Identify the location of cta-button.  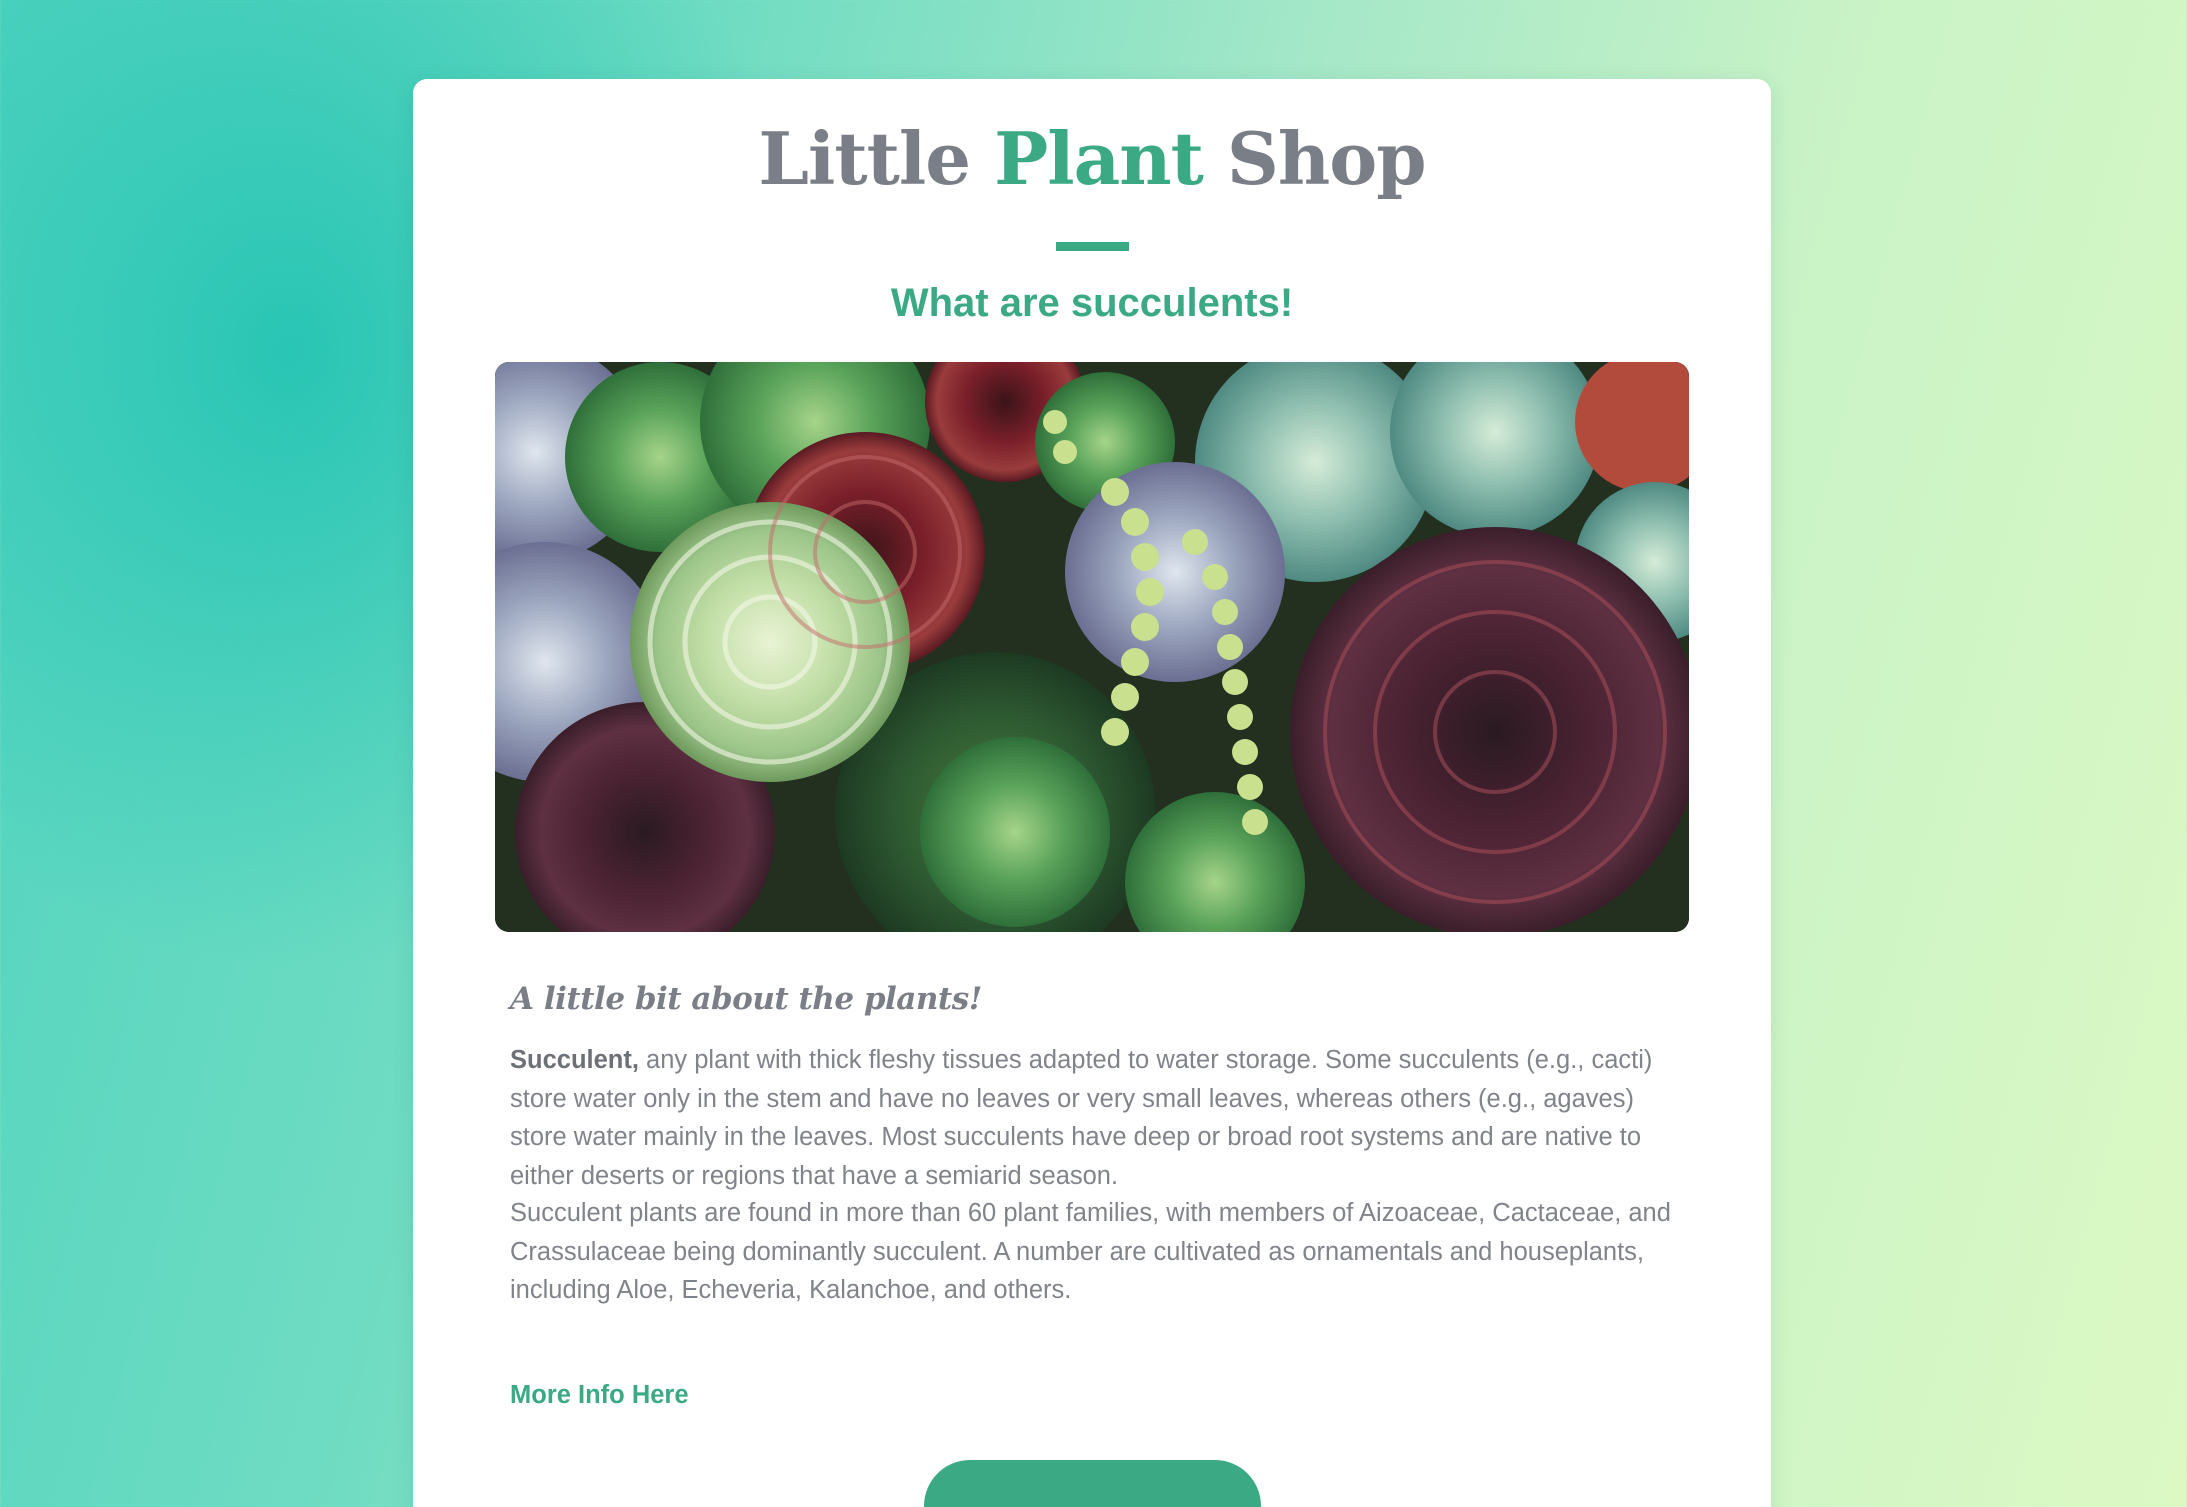
(1092, 1483).